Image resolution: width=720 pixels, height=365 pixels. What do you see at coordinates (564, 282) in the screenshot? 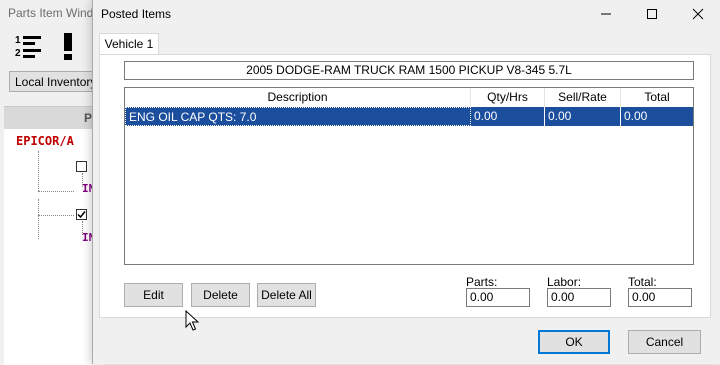
I see `labor-label: Labor:` at bounding box center [564, 282].